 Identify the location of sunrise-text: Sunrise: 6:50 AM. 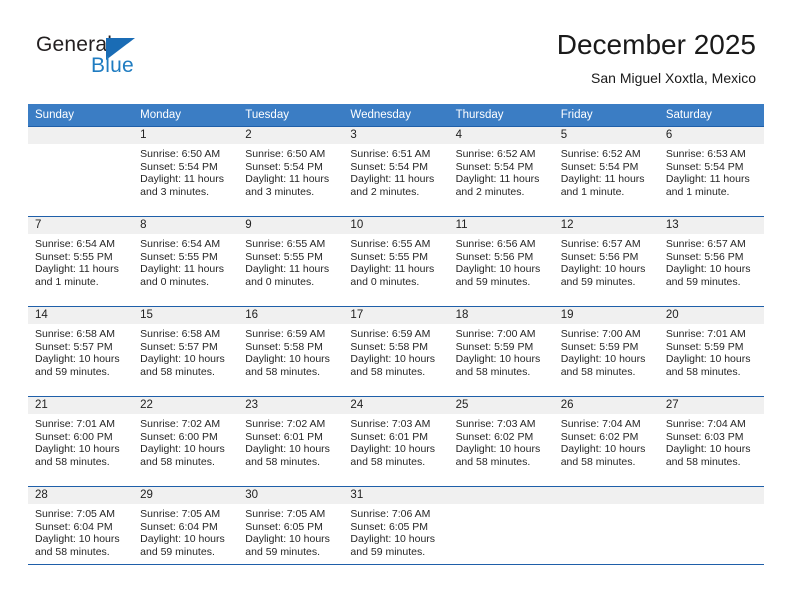
(285, 154).